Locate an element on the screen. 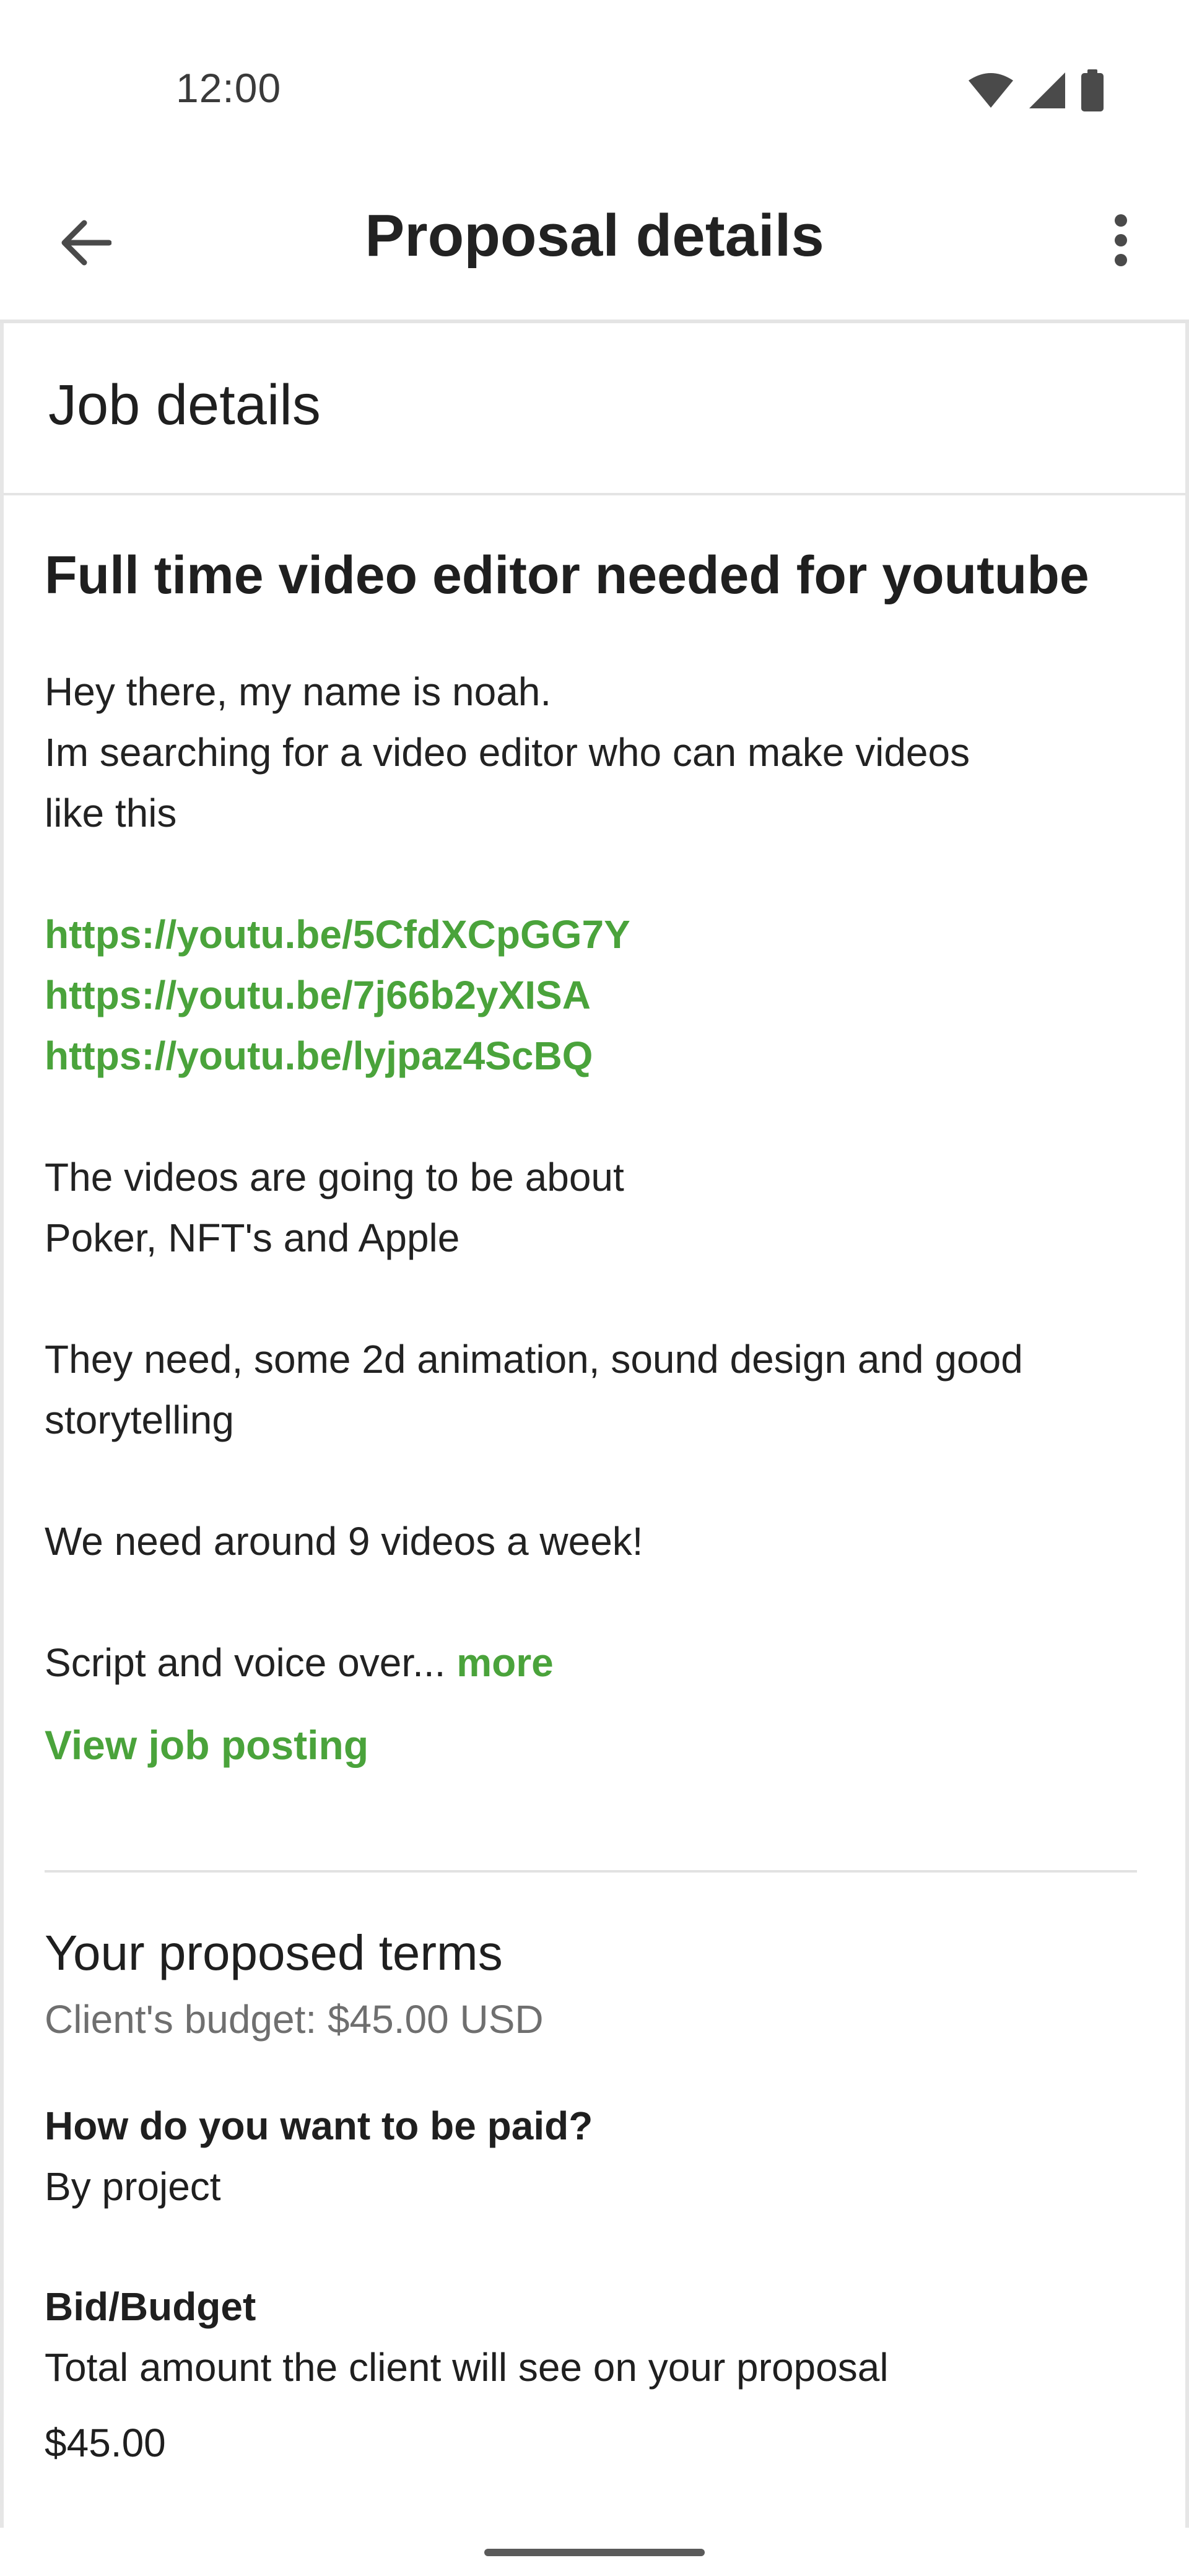 The image size is (1189, 2576). divider is located at coordinates (591, 1871).